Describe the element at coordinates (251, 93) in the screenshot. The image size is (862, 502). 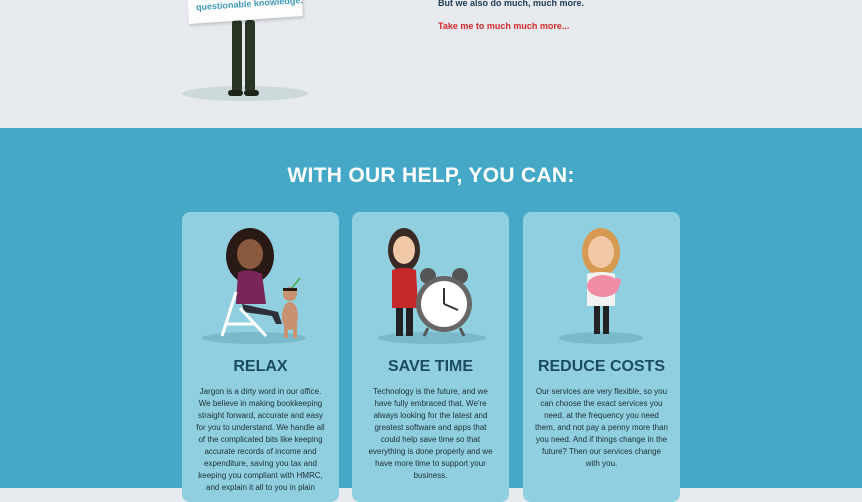
I see `figure-foot-right` at that location.